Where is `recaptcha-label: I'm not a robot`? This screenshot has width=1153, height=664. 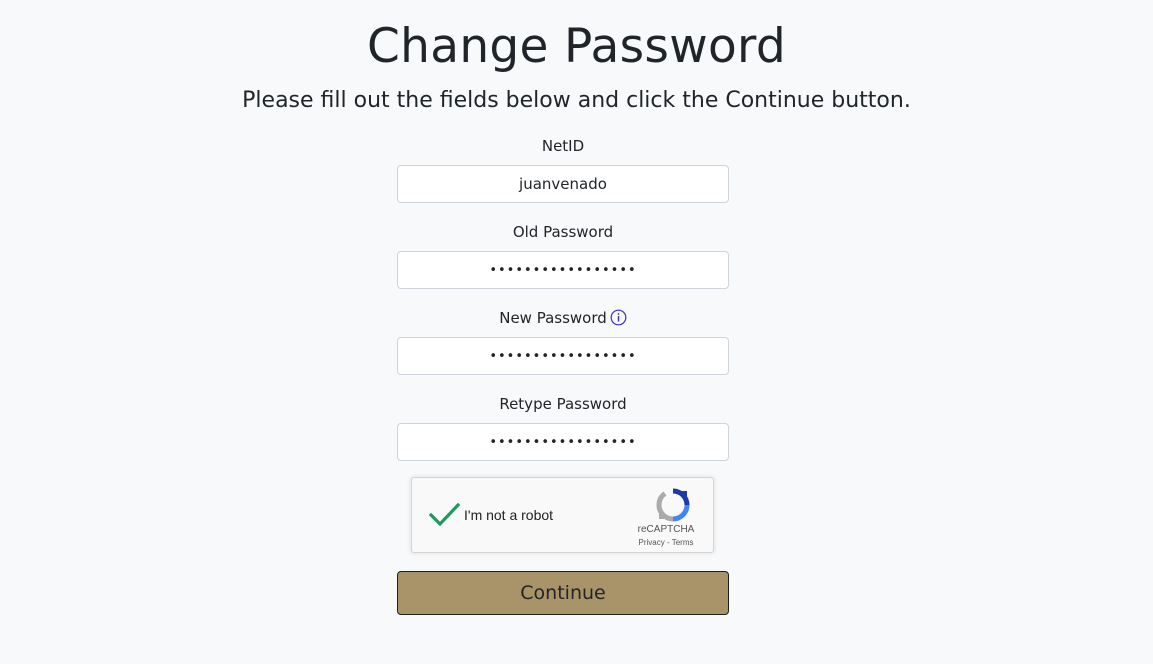 recaptcha-label: I'm not a robot is located at coordinates (509, 515).